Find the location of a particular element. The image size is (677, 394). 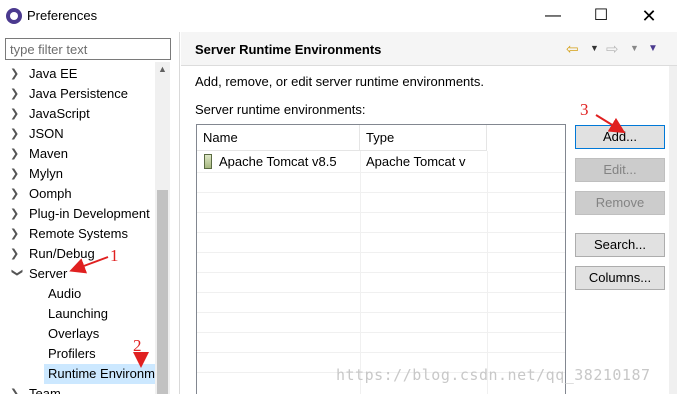

page-scrollbar is located at coordinates (673, 230).